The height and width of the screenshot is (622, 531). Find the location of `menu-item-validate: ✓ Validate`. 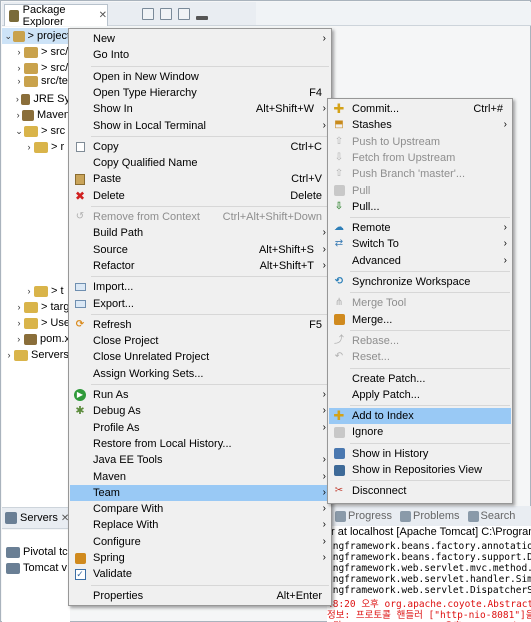

menu-item-validate: ✓ Validate is located at coordinates (200, 574).